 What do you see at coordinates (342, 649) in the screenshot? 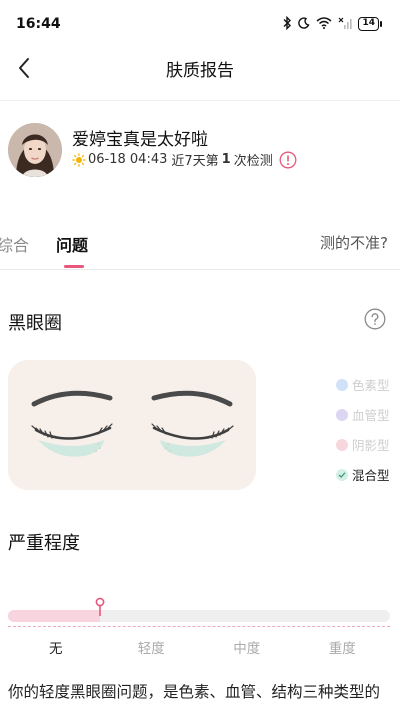
I see `severity-level-label: 重度` at bounding box center [342, 649].